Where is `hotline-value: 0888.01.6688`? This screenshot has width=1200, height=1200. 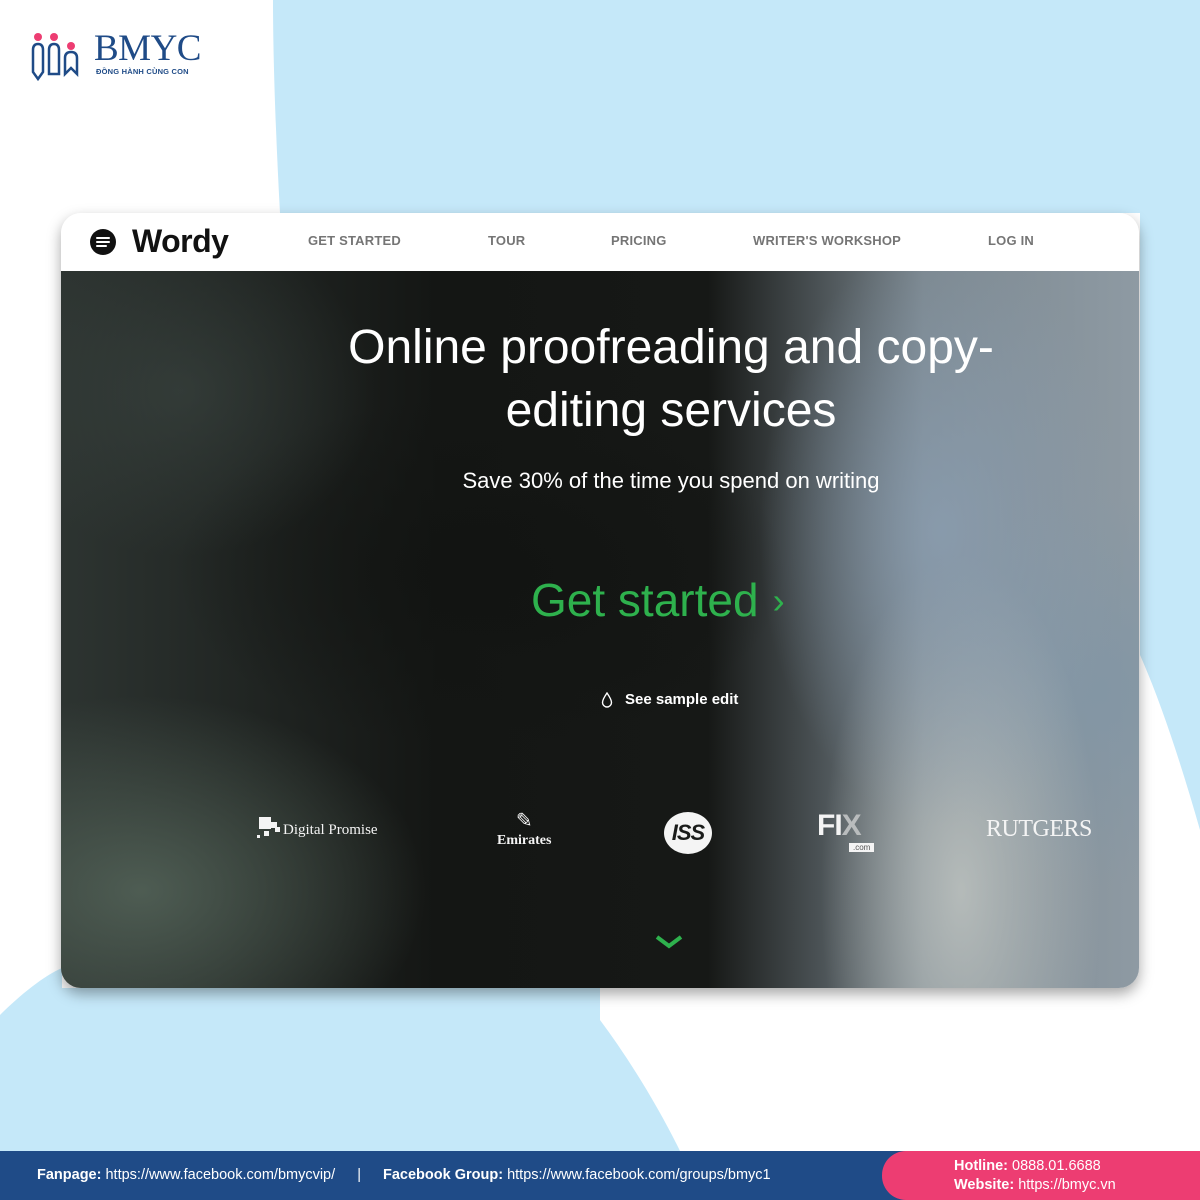 hotline-value: 0888.01.6688 is located at coordinates (1056, 1166).